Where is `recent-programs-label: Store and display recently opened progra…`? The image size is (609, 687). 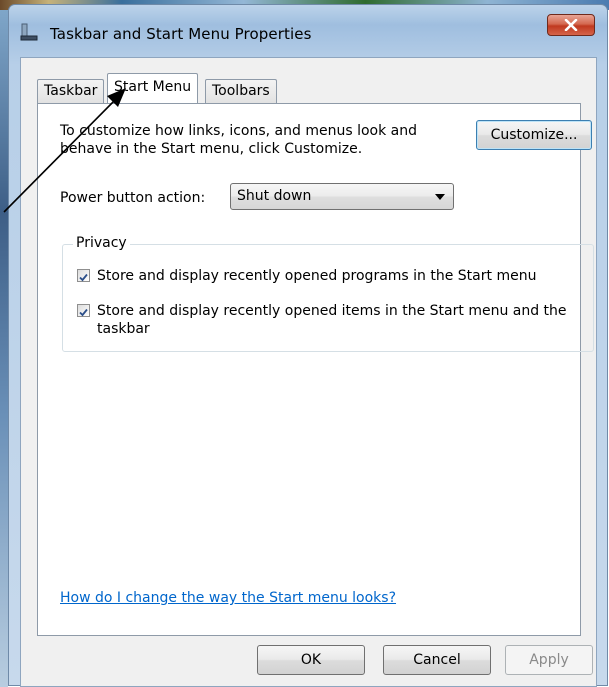 recent-programs-label: Store and display recently opened progra… is located at coordinates (317, 276).